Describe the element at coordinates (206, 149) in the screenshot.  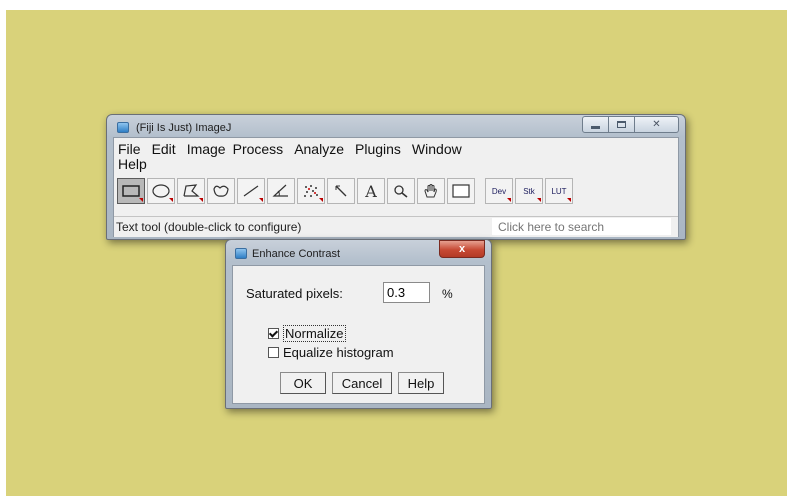
I see `menu-image: Image` at that location.